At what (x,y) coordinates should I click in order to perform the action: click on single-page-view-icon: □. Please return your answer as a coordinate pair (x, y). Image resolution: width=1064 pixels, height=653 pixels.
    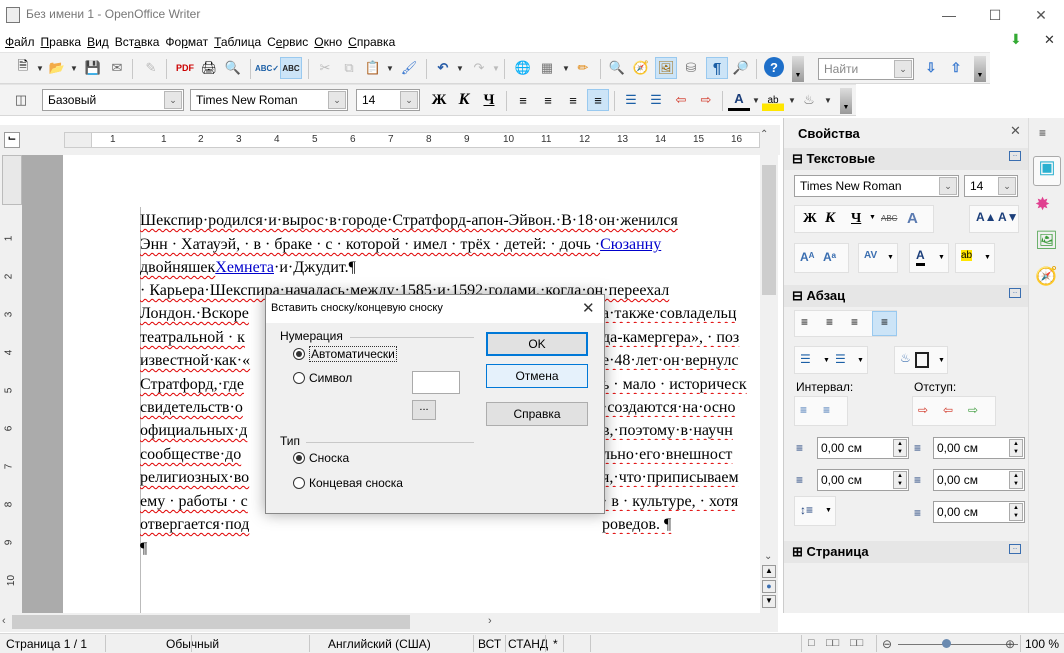
    Looking at the image, I should click on (811, 643).